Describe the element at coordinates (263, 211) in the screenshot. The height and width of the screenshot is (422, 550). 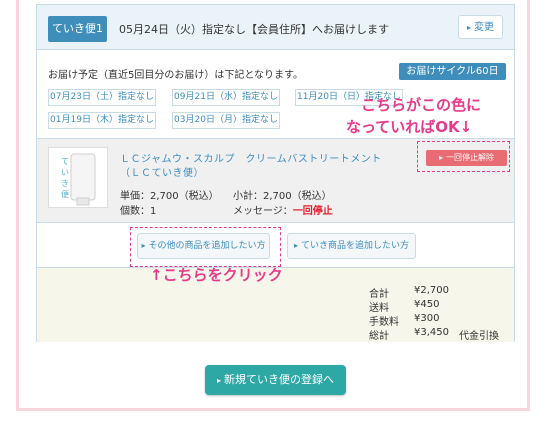
I see `message-label: メッセージ：` at that location.